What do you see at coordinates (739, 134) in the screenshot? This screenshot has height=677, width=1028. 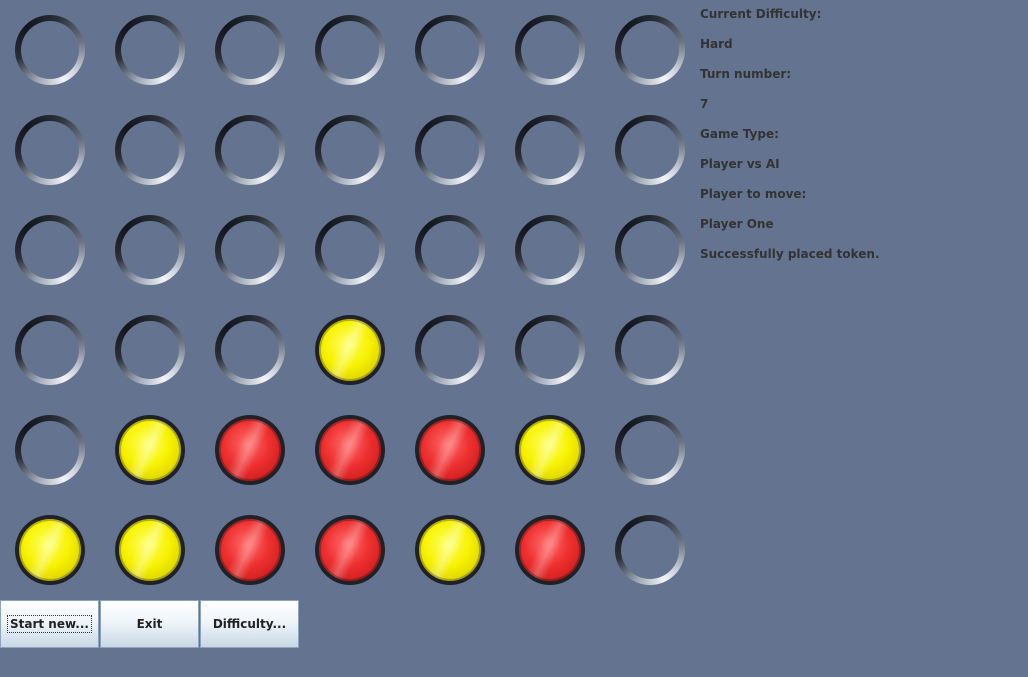 I see `game-type-label: Game Type:` at bounding box center [739, 134].